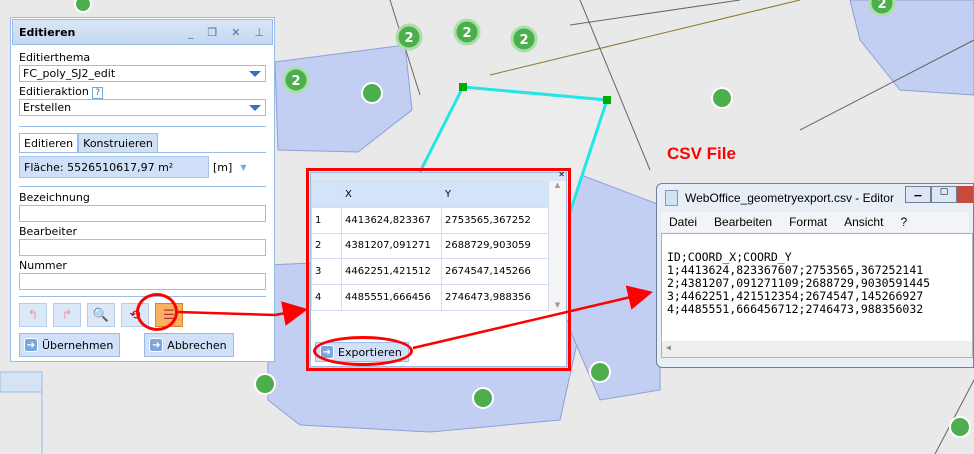  What do you see at coordinates (683, 222) in the screenshot?
I see `menu-datei: Datei` at bounding box center [683, 222].